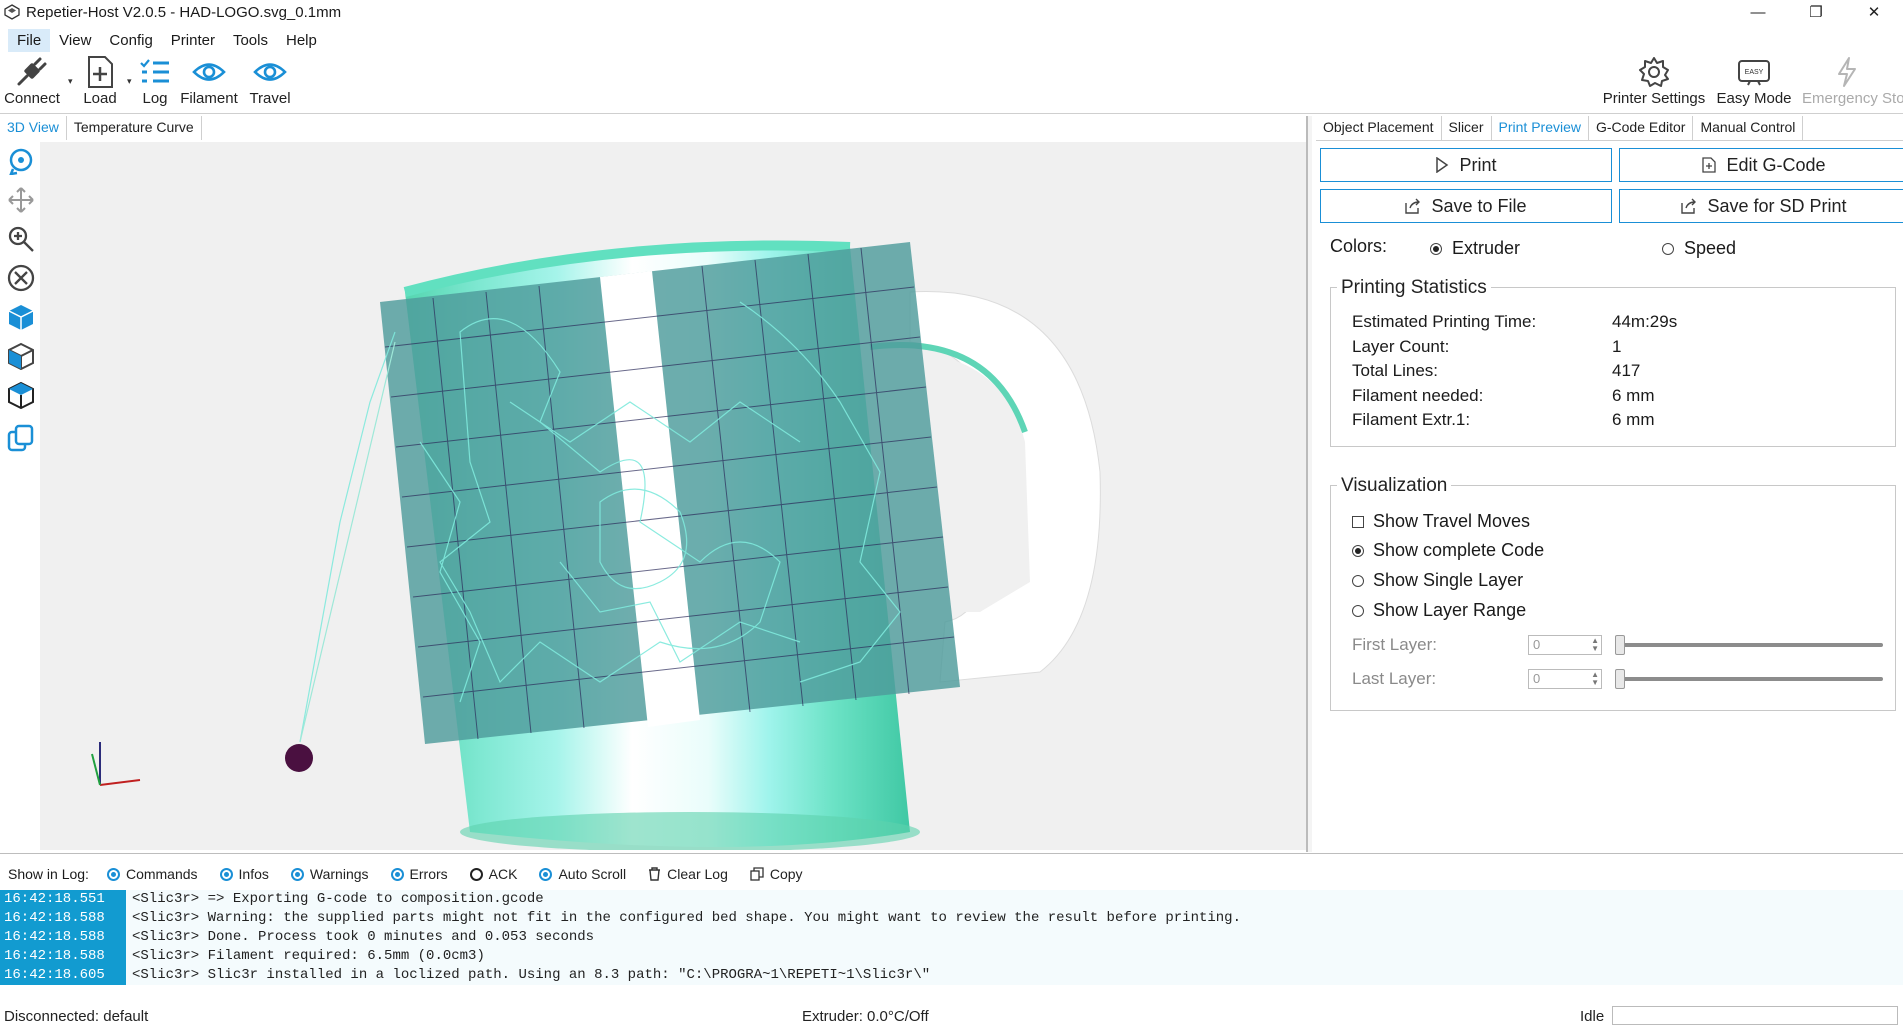  I want to click on log-commands-toggle: Commands, so click(152, 874).